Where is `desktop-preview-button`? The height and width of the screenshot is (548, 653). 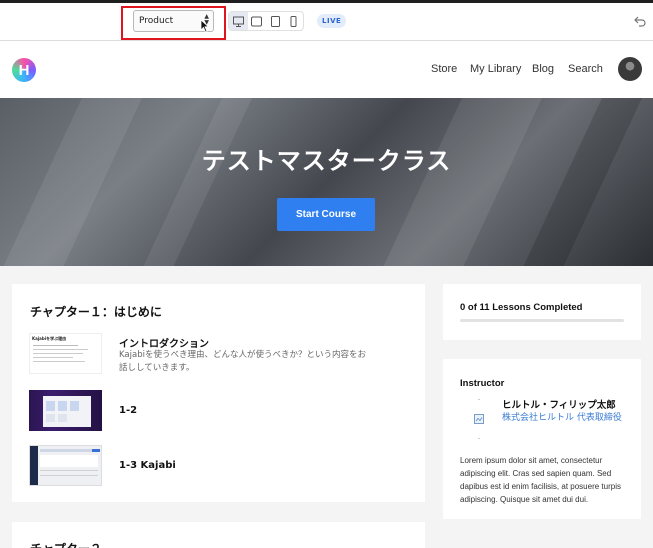 desktop-preview-button is located at coordinates (238, 21).